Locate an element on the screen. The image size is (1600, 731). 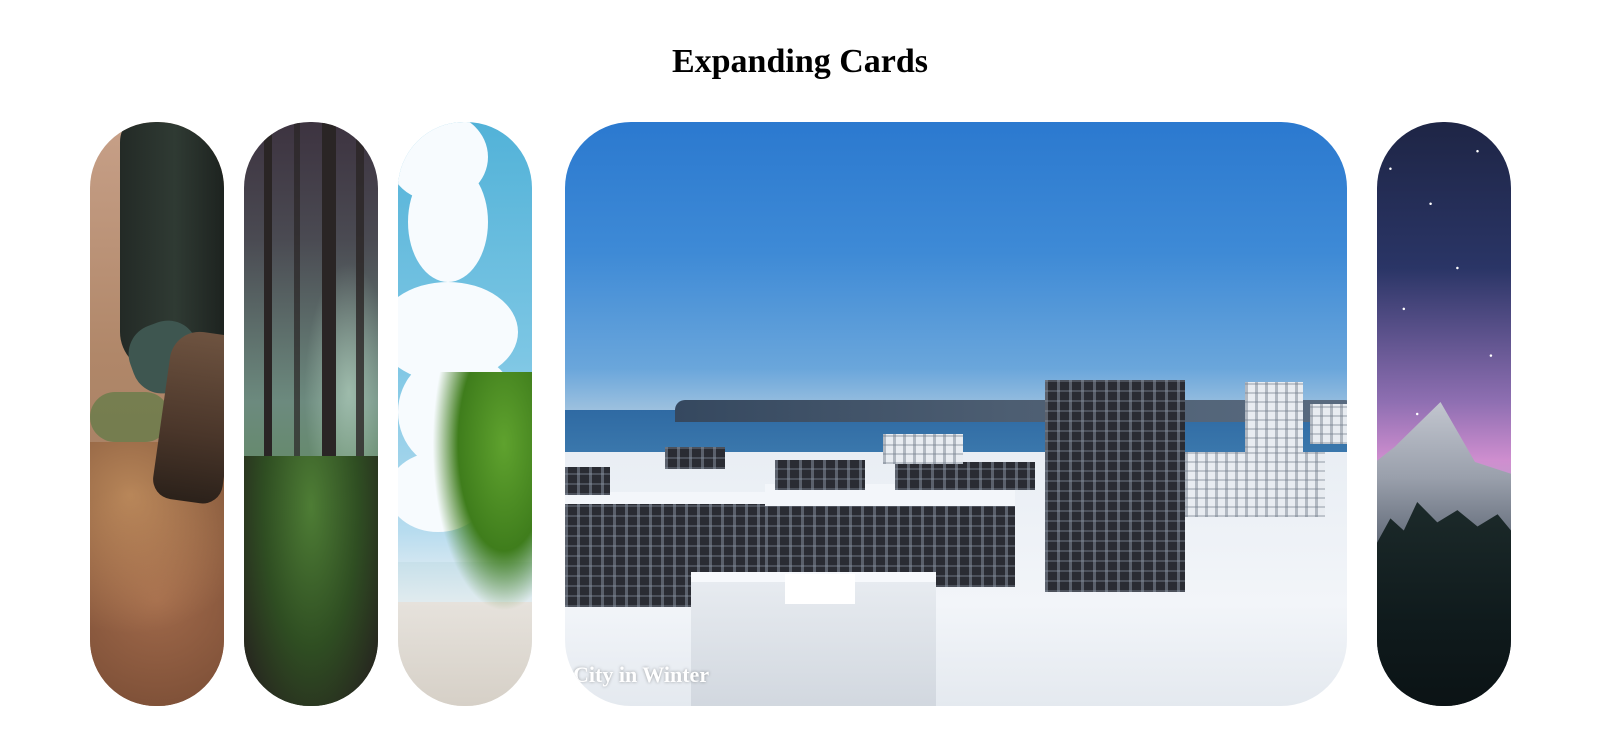
beach-image is located at coordinates (465, 414).